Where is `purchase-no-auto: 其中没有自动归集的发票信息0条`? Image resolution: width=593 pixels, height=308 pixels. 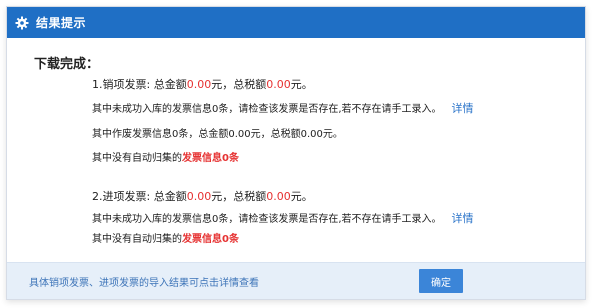
purchase-no-auto: 其中没有自动归集的发票信息0条 is located at coordinates (165, 237).